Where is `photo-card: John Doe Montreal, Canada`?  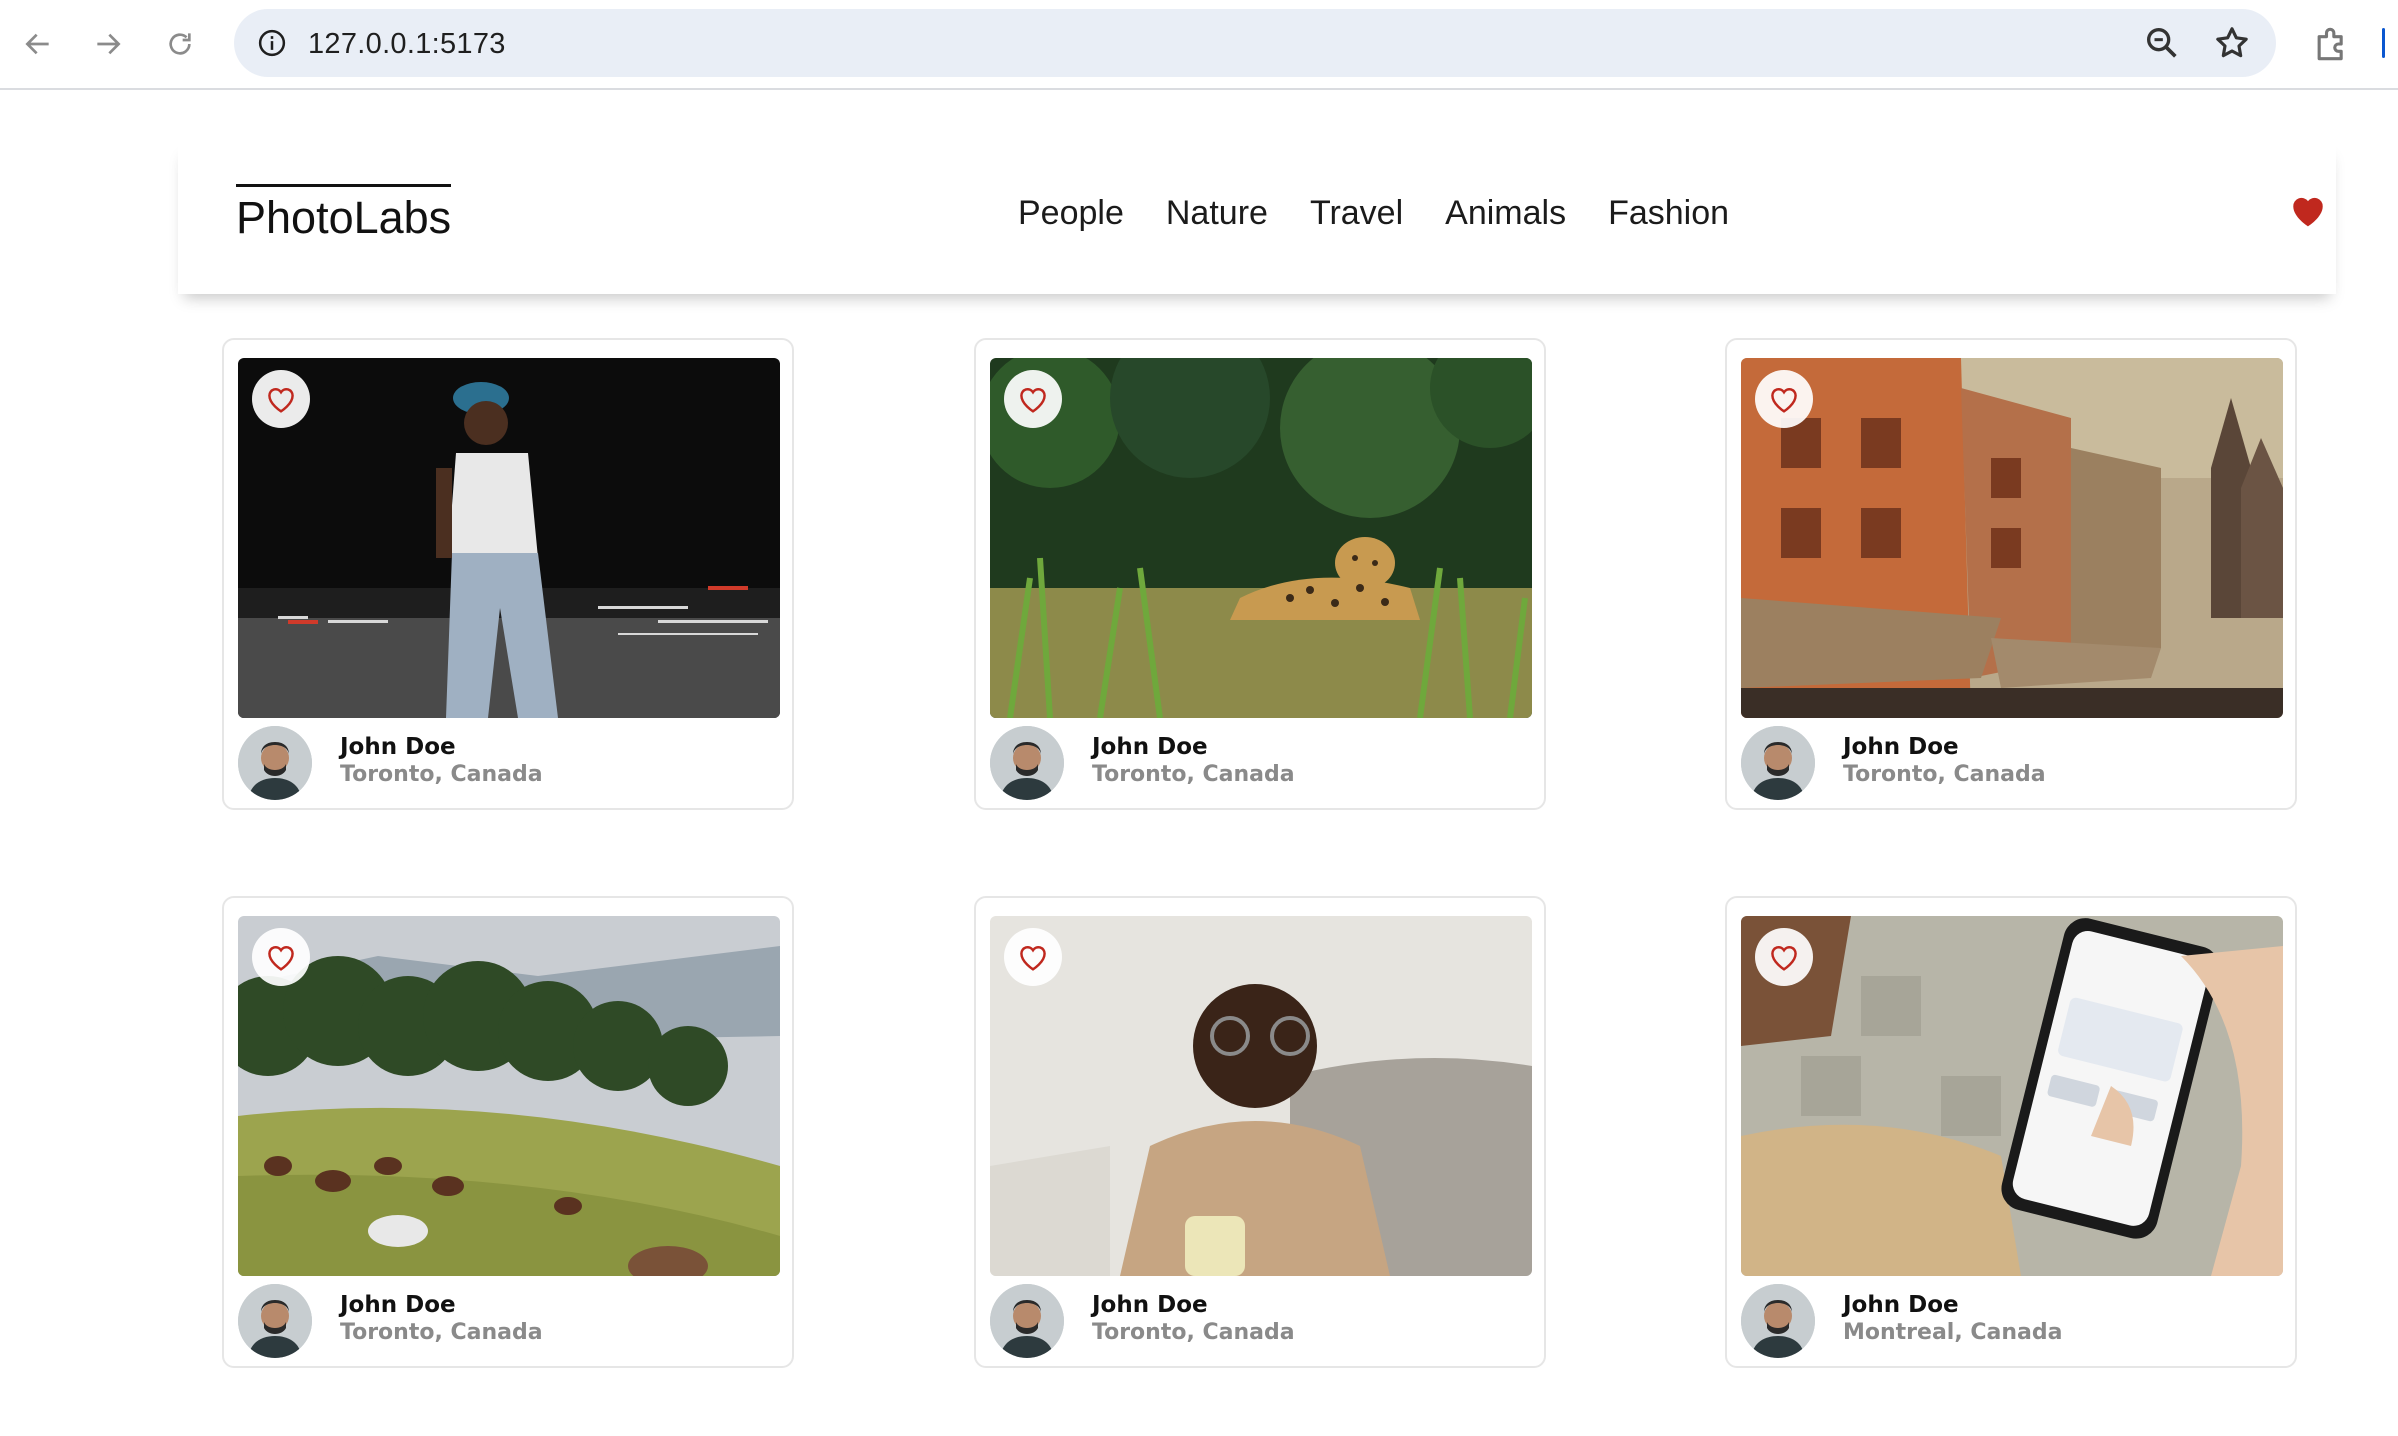
photo-card: John Doe Montreal, Canada is located at coordinates (2011, 1132).